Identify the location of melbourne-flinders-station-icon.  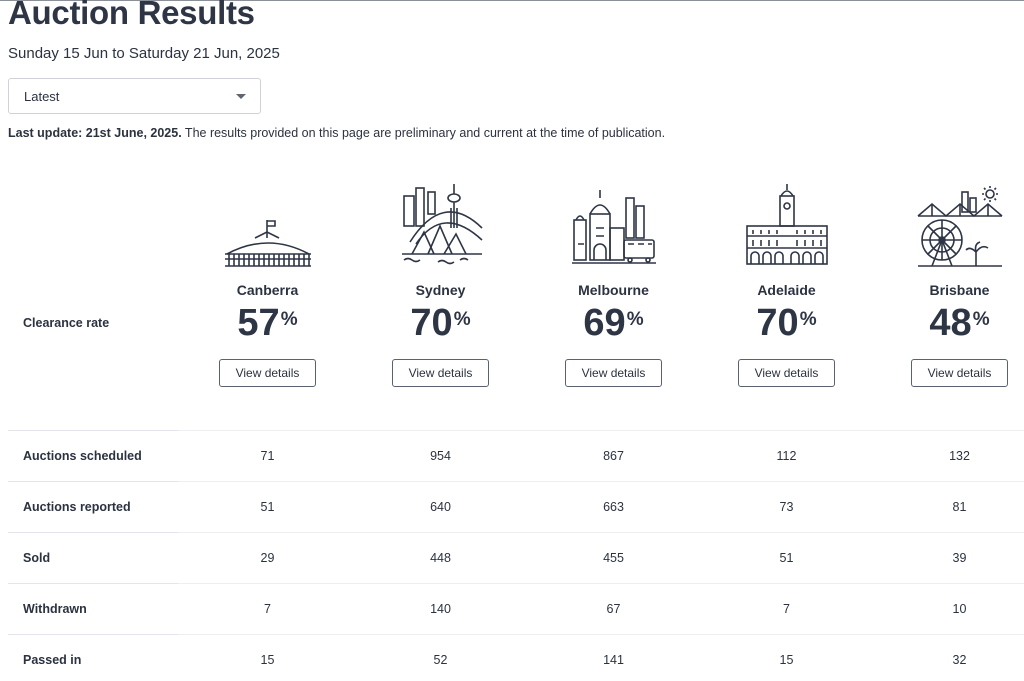
(614, 228).